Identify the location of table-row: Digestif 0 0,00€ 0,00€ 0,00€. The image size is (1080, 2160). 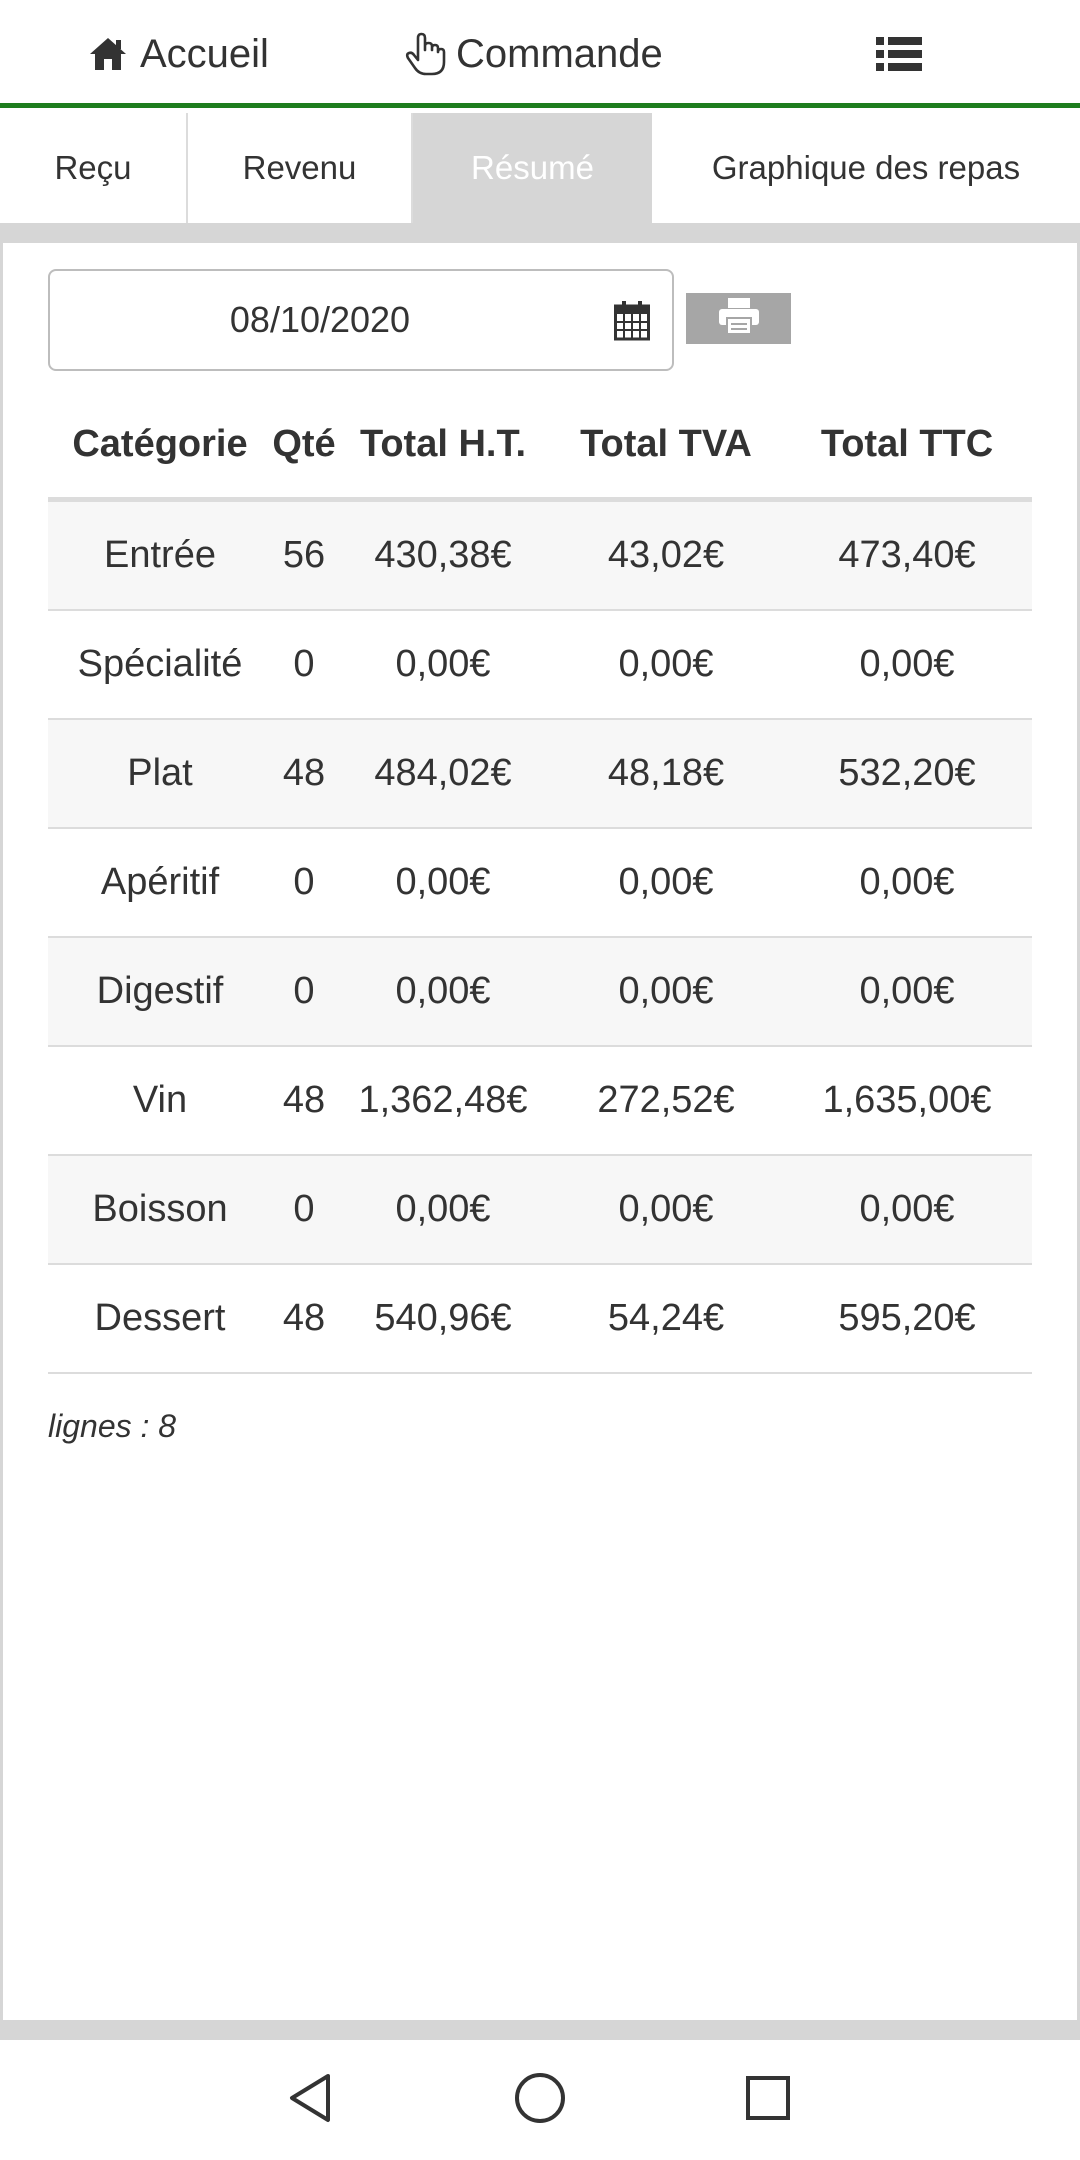
(540, 992).